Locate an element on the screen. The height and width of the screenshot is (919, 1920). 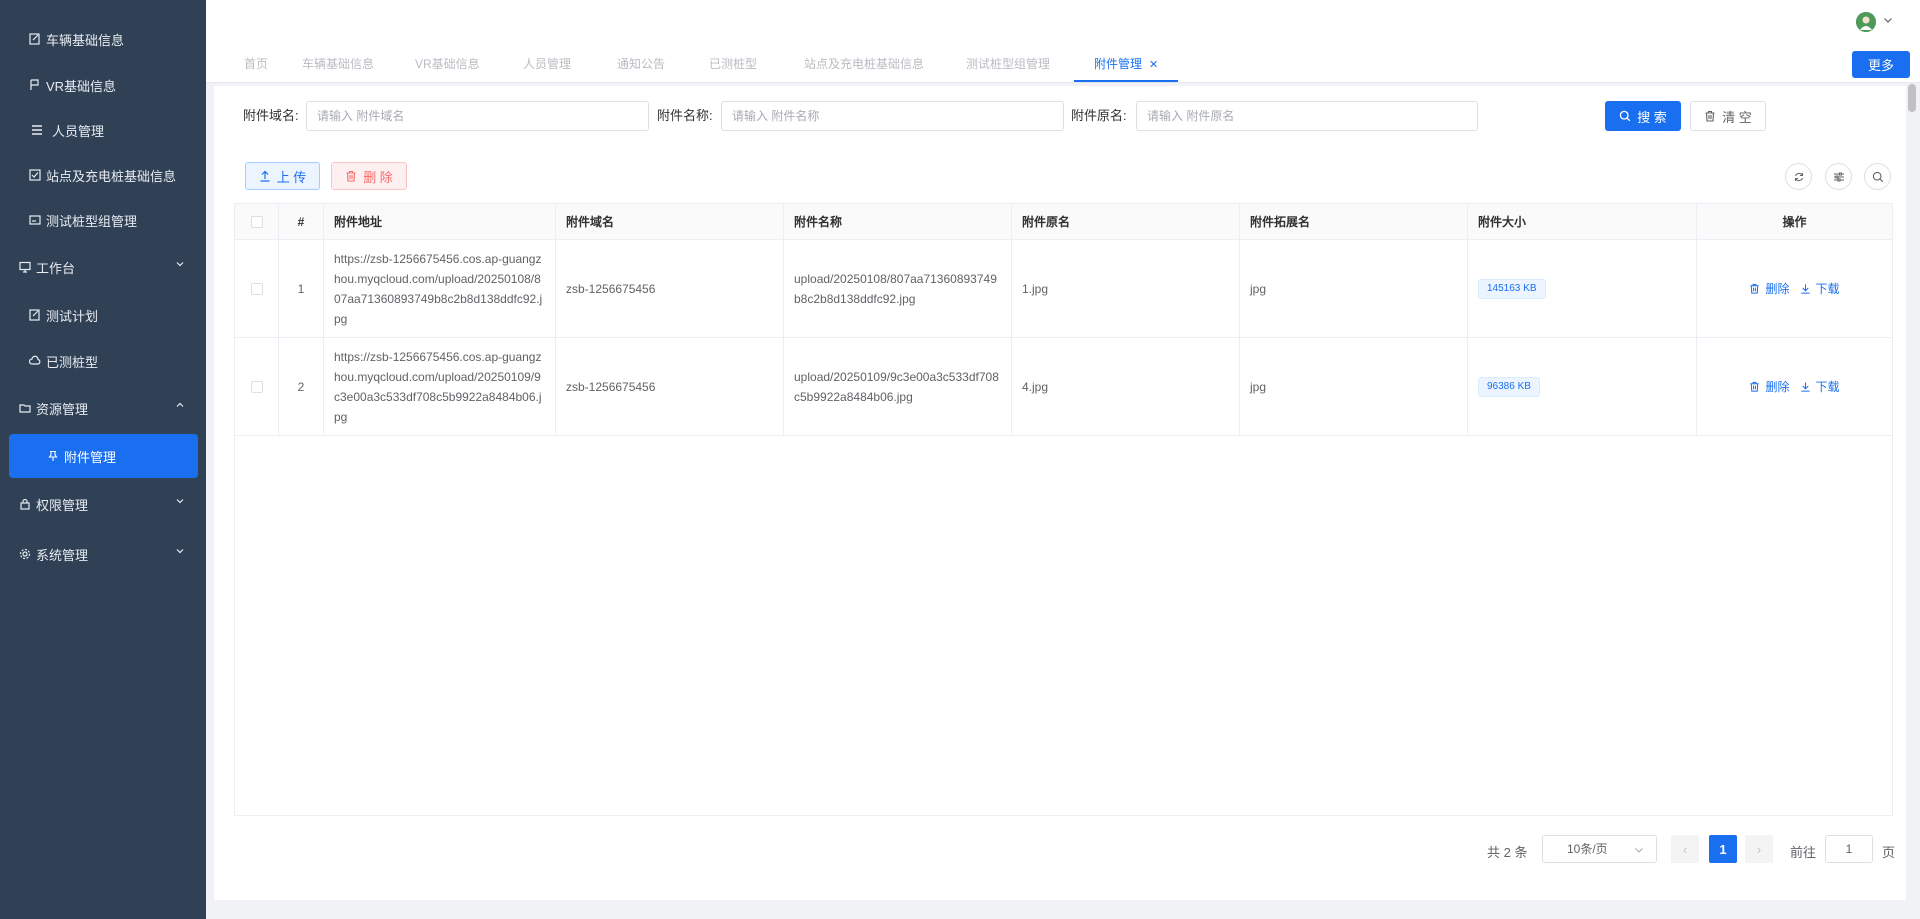
table-header: # 附件地址 附件域名 附件名称 附件原名 附件拓展名 附件大小 操作 is located at coordinates (1063, 222).